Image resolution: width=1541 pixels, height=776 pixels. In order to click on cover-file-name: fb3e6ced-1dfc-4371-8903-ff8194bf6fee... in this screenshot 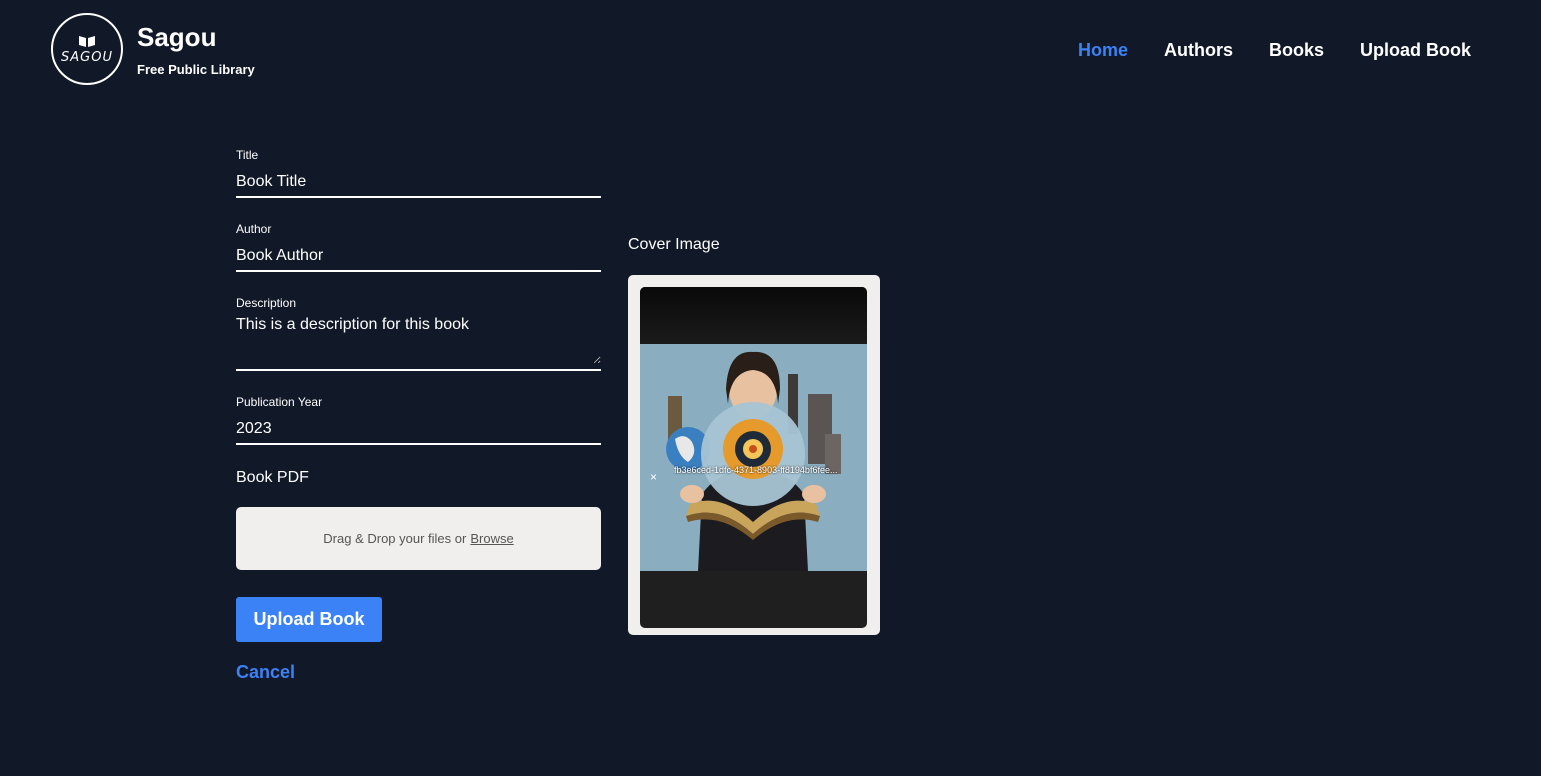, I will do `click(756, 470)`.